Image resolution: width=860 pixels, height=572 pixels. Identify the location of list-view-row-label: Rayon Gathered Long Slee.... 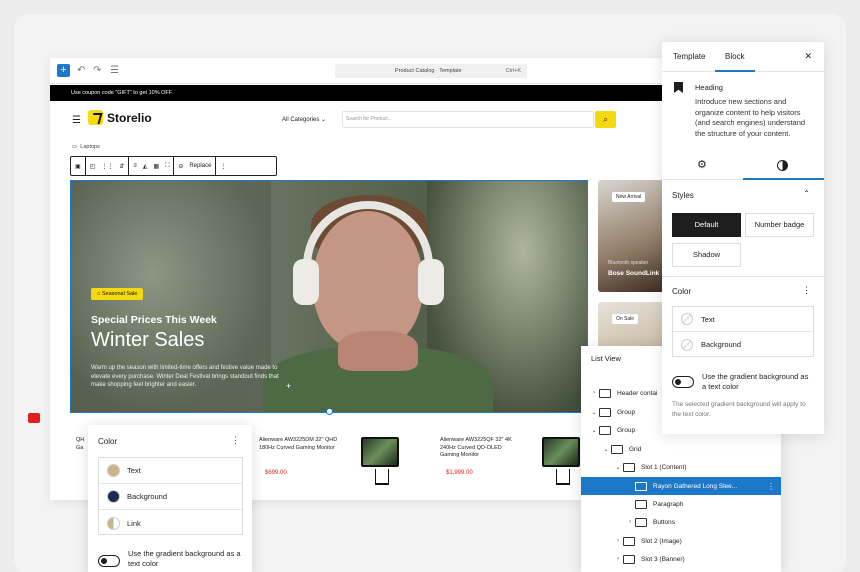
(695, 486).